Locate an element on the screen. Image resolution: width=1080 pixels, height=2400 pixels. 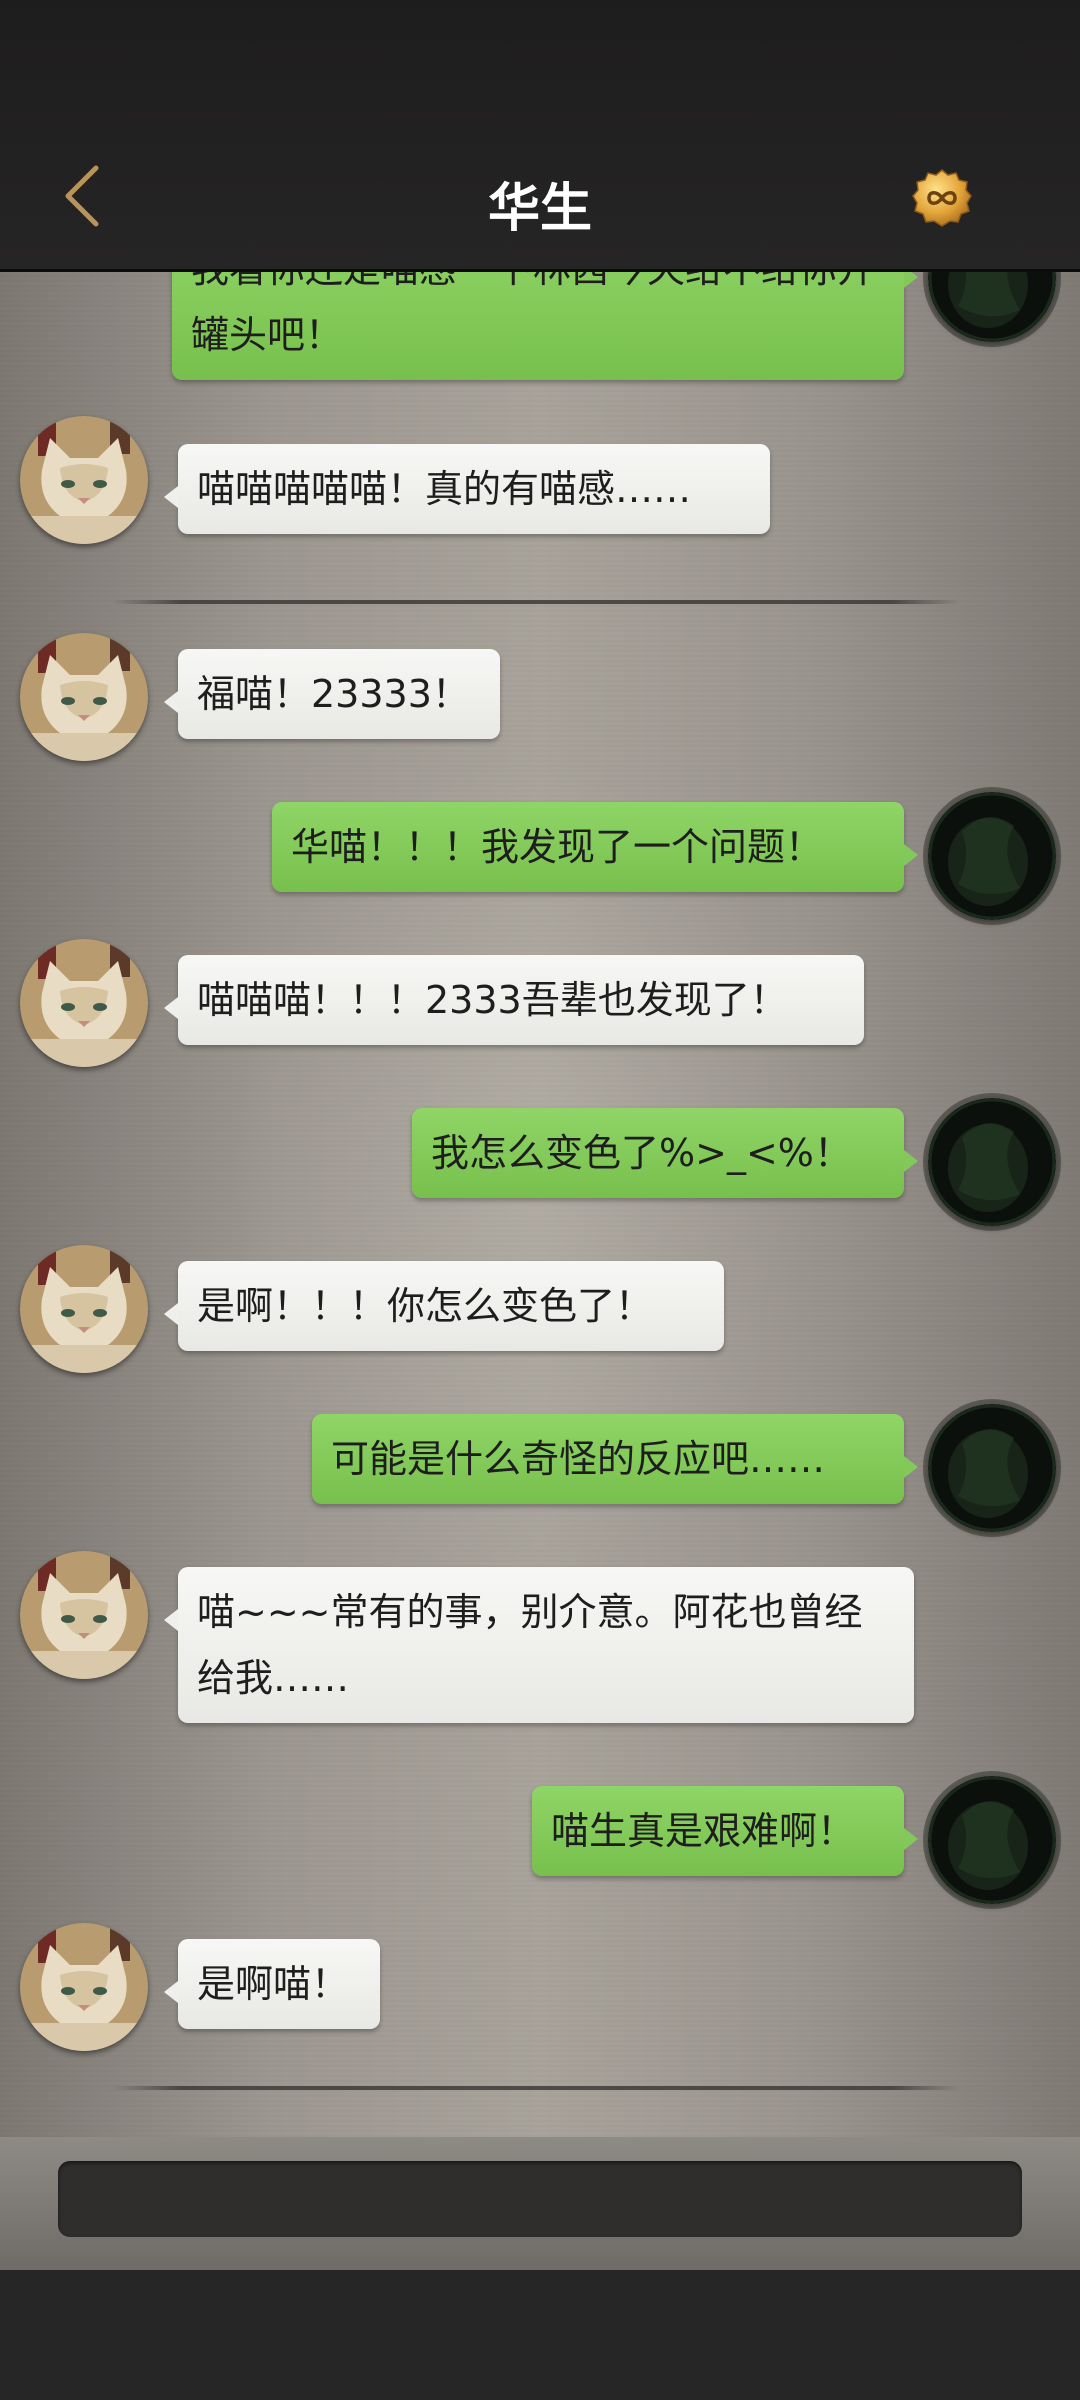
message-input is located at coordinates (540, 2199).